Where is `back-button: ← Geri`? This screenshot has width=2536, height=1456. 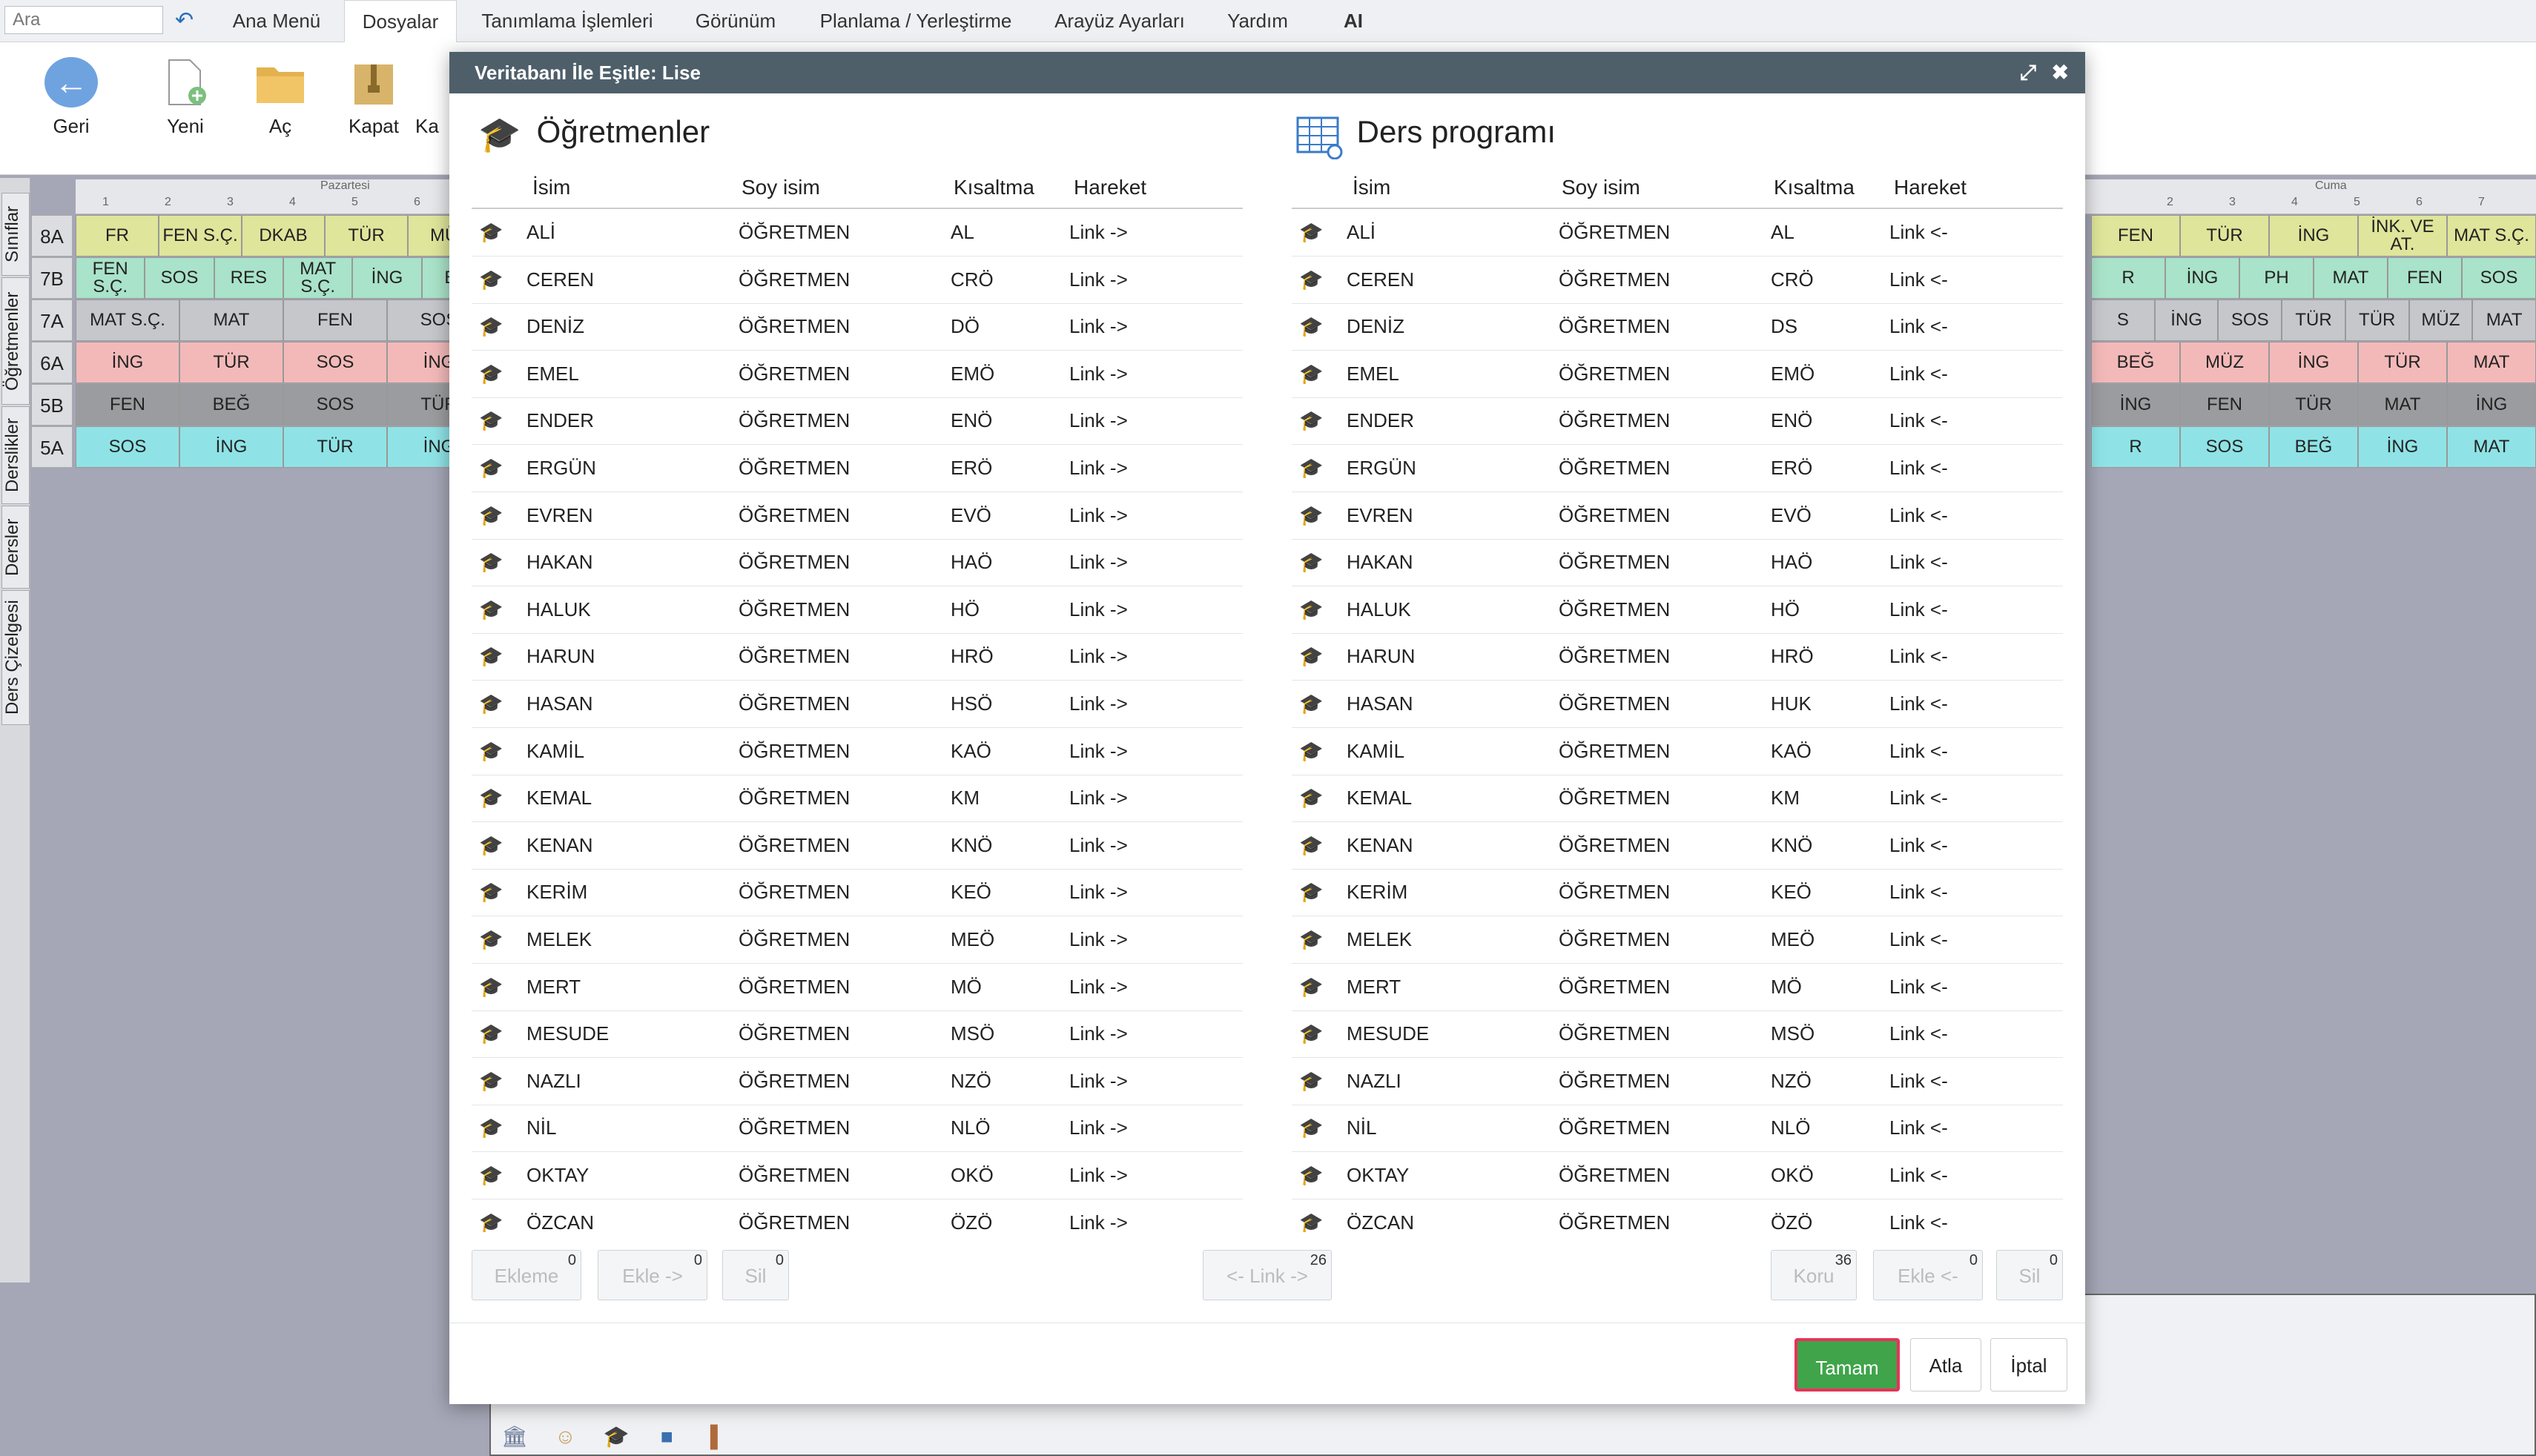
back-button: ← Geri is located at coordinates (71, 97).